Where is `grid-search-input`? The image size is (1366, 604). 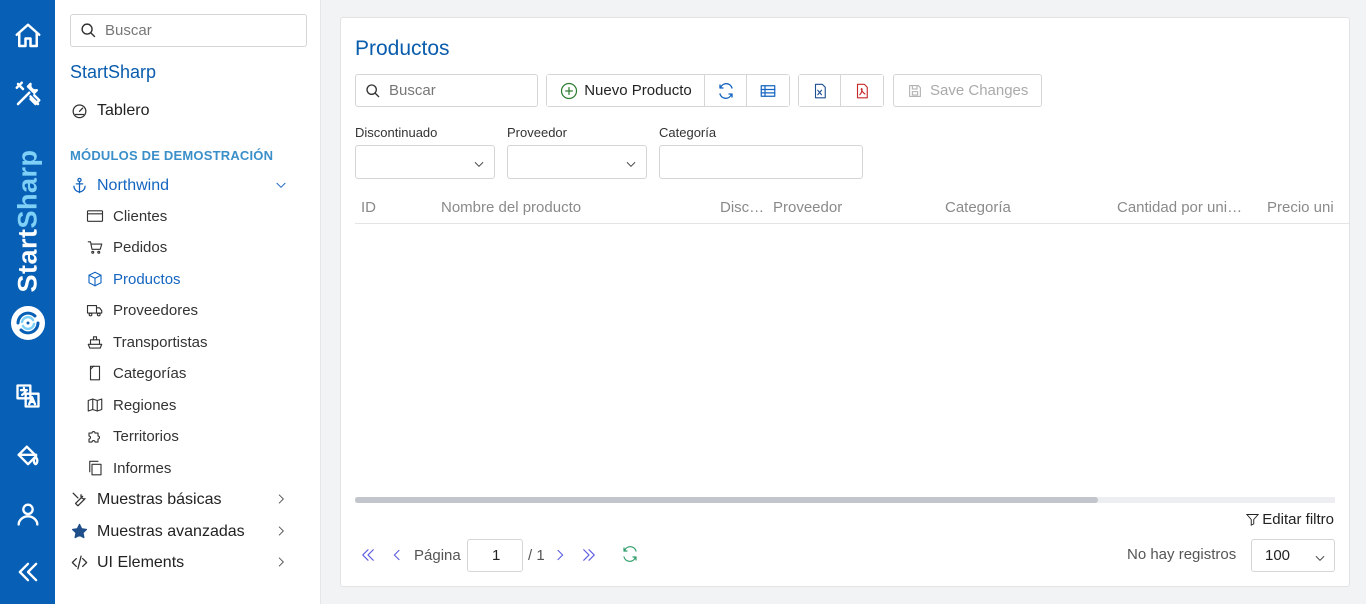 grid-search-input is located at coordinates (459, 90).